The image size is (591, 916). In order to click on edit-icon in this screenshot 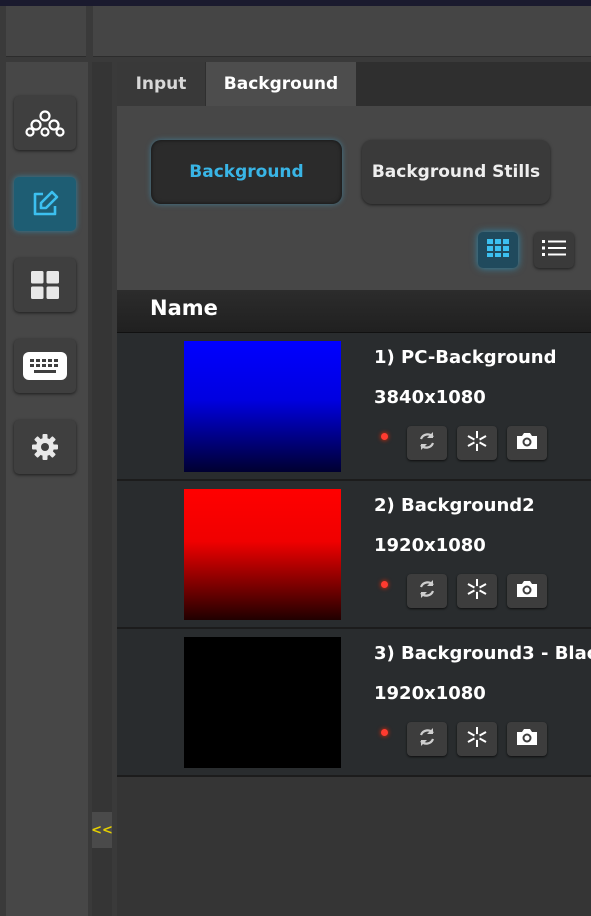, I will do `click(45, 204)`.